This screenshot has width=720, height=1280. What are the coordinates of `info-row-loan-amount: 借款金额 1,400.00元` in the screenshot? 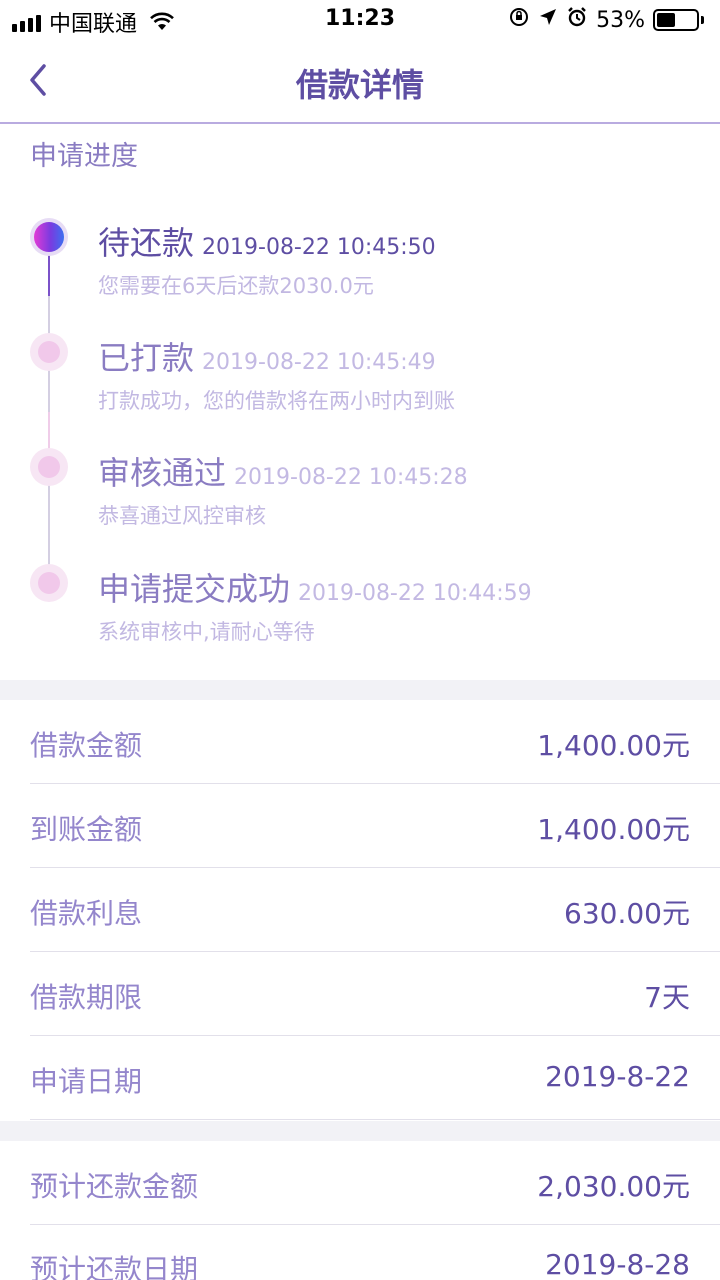 It's located at (375, 742).